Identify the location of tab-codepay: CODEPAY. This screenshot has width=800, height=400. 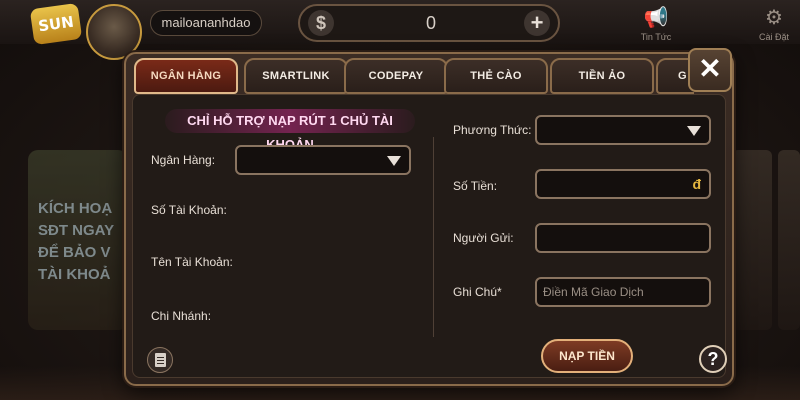
(396, 76).